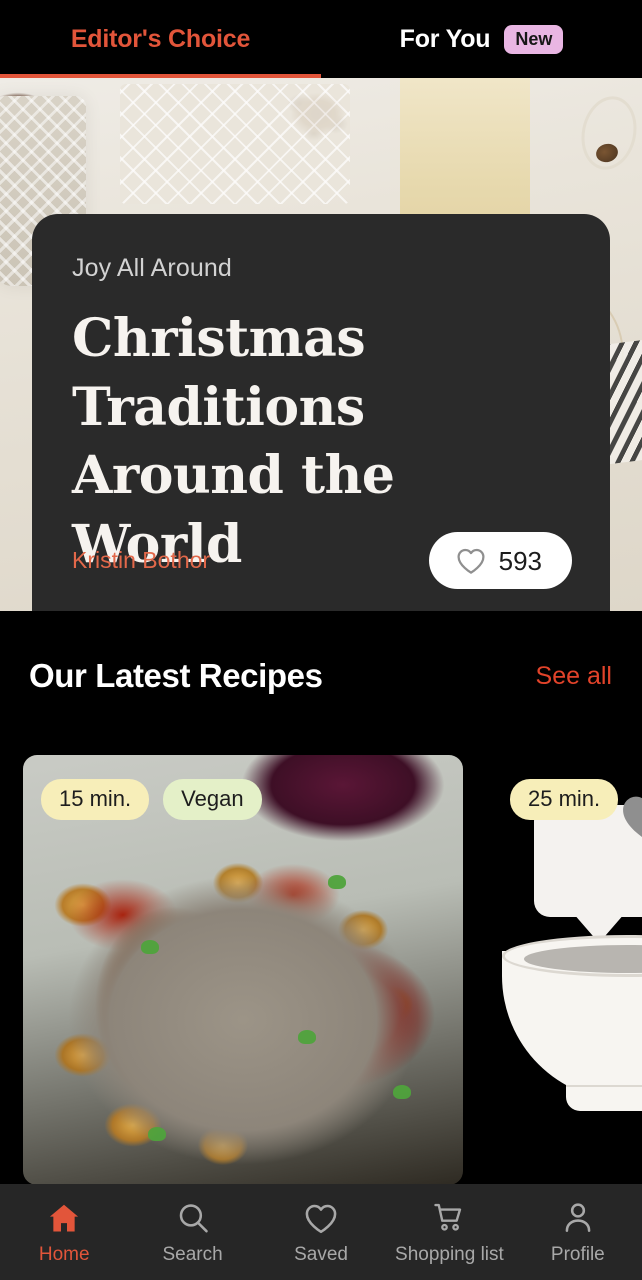  I want to click on person-icon, so click(578, 1218).